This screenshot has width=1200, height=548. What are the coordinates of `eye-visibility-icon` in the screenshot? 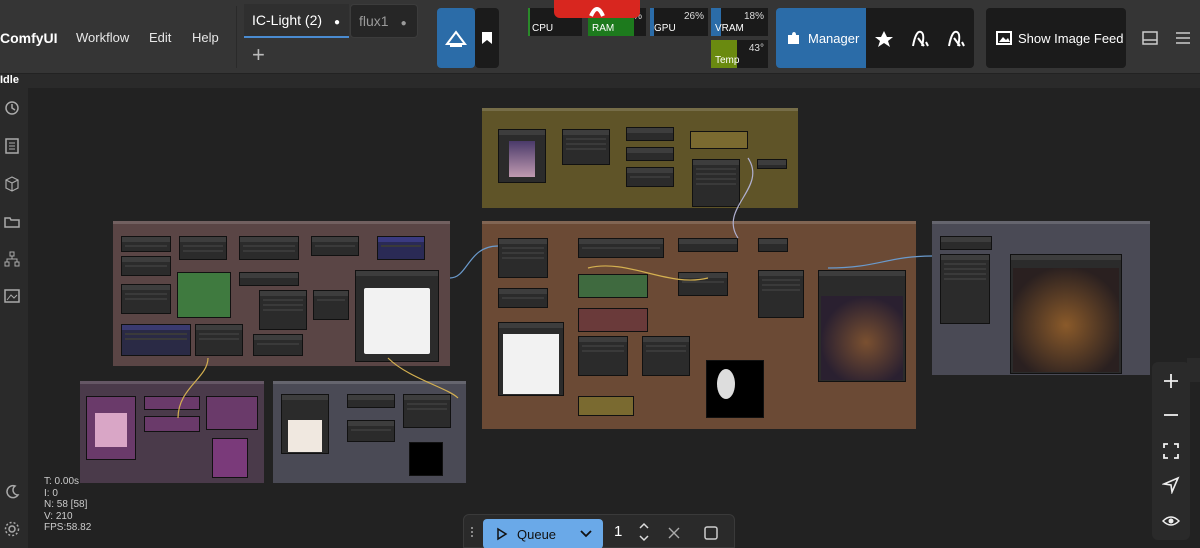 It's located at (1171, 521).